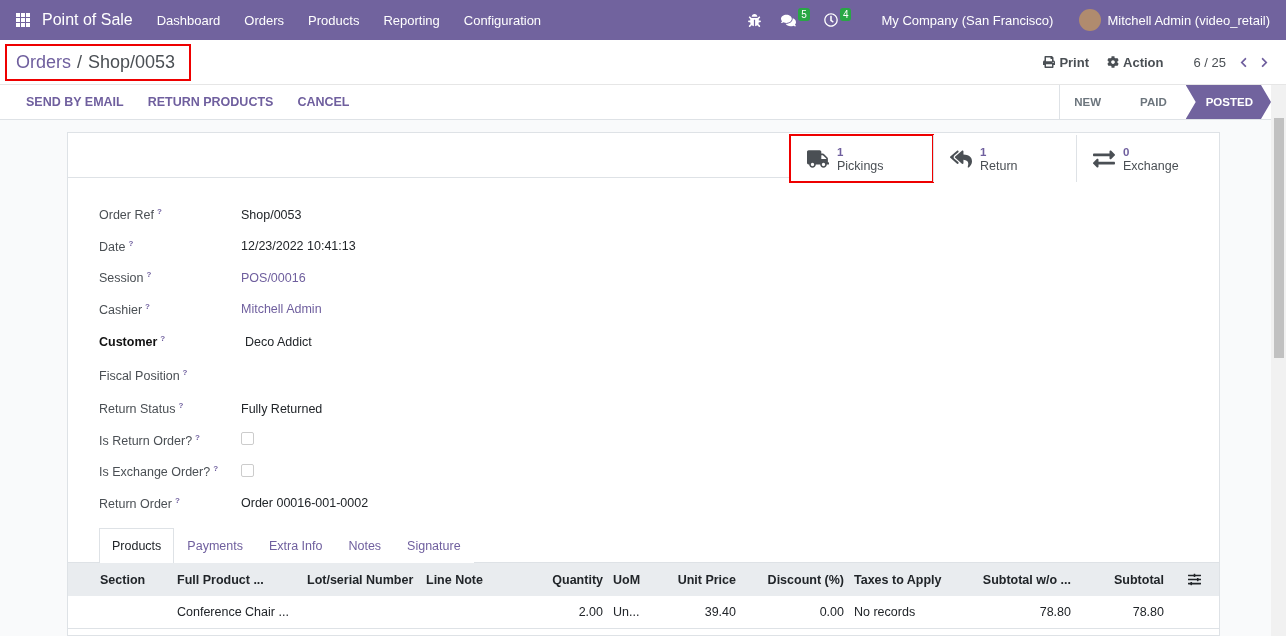  What do you see at coordinates (159, 472) in the screenshot?
I see `field-label: Is Exchange Order? $^{?}$` at bounding box center [159, 472].